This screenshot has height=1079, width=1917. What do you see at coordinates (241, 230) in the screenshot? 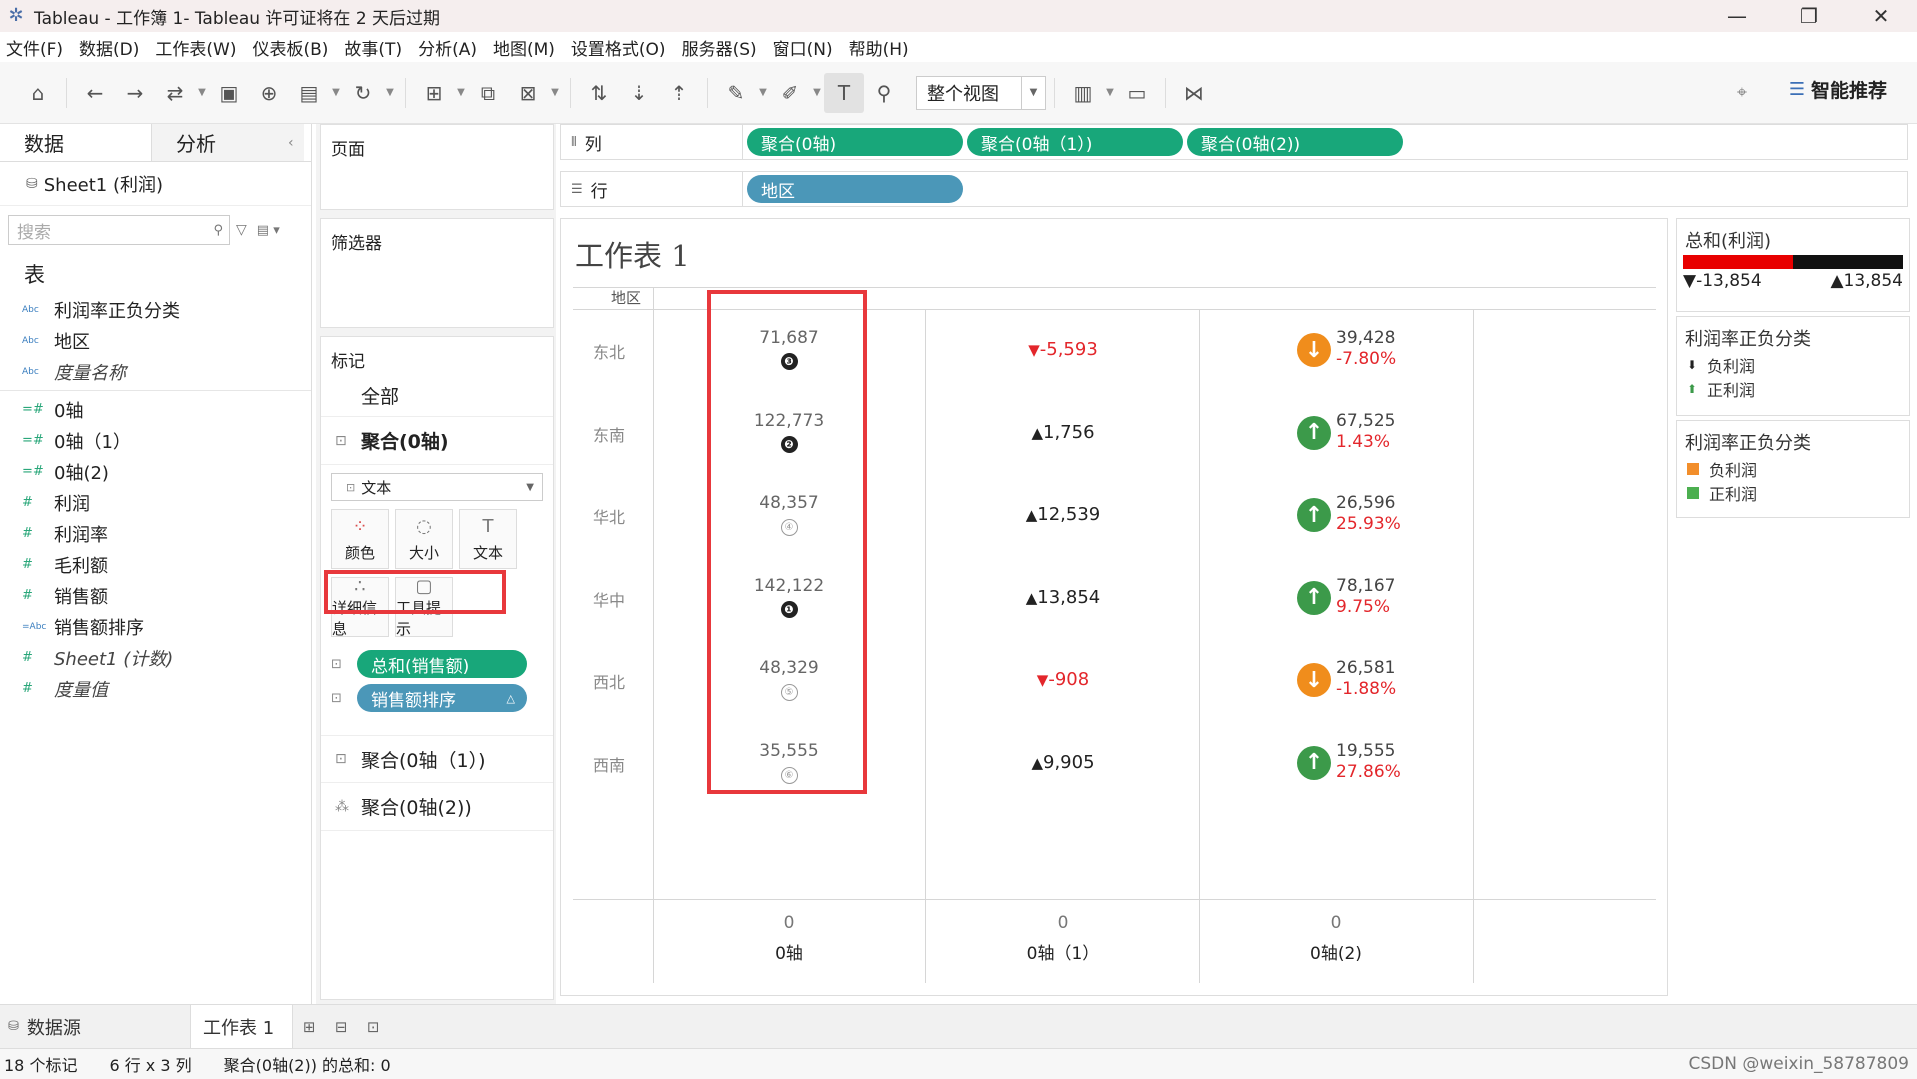
I see `filter-icon: ▽` at bounding box center [241, 230].